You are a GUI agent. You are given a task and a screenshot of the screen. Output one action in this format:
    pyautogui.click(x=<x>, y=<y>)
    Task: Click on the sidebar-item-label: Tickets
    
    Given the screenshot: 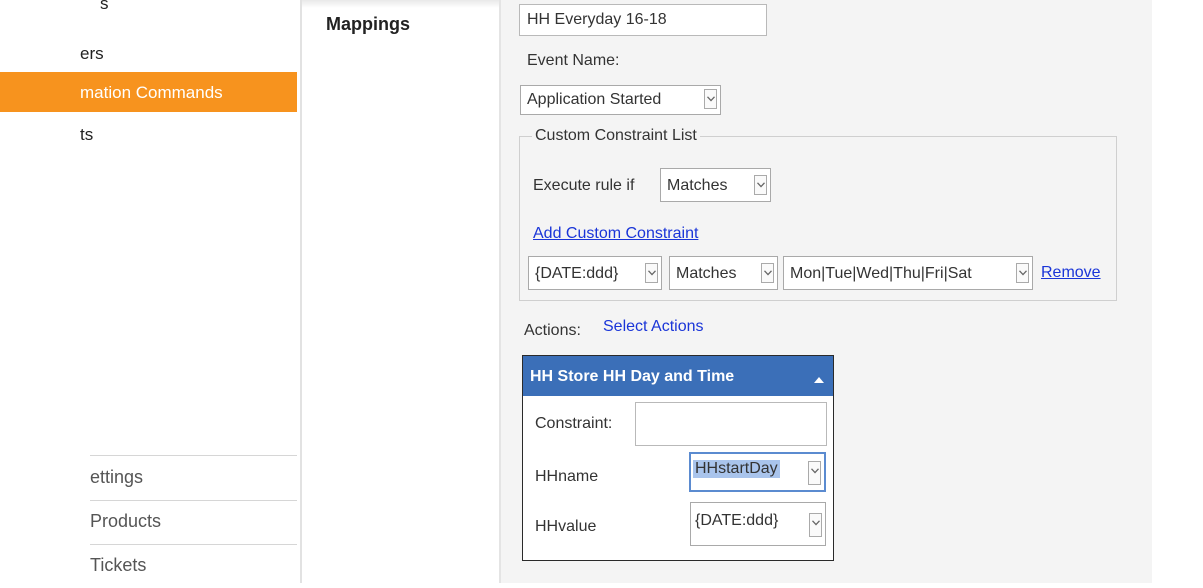 What is the action you would take?
    pyautogui.click(x=118, y=565)
    